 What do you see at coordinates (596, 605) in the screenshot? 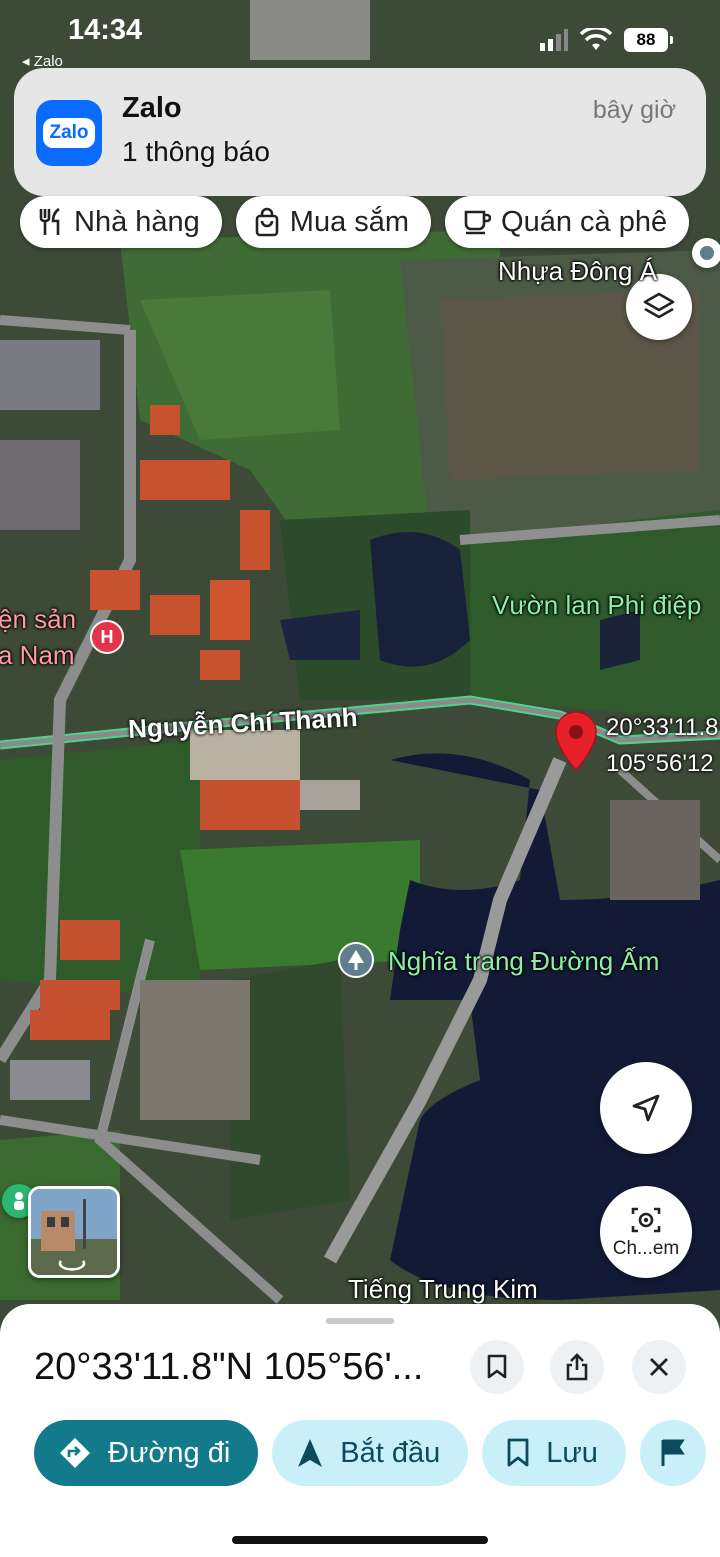
I see `map-label-garden: Vườn lan Phi điệp` at bounding box center [596, 605].